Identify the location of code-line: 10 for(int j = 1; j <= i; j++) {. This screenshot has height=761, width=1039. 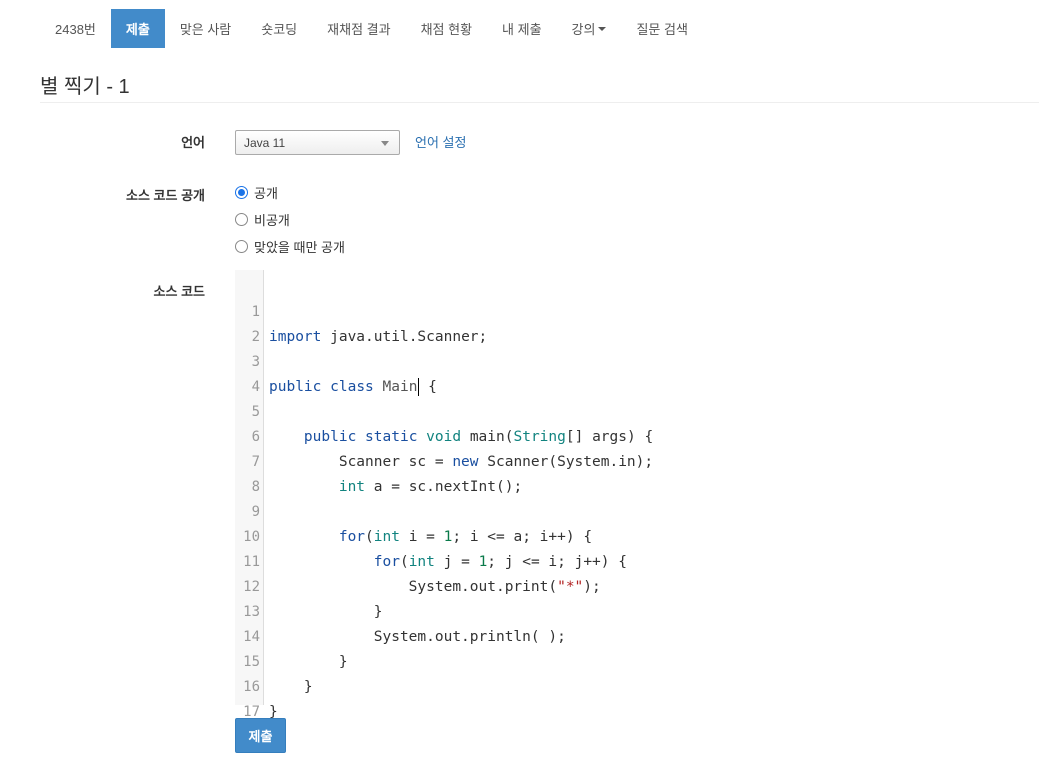
(431, 535).